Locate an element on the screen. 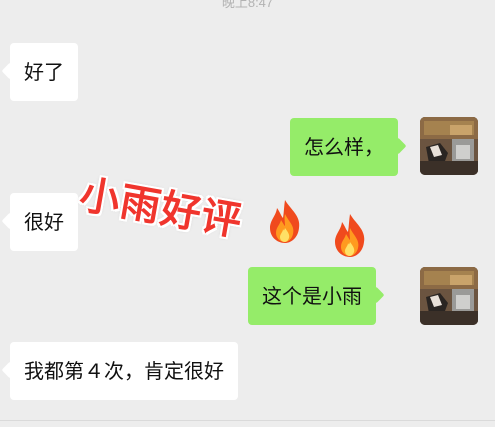 The width and height of the screenshot is (495, 427). sticker-caption: 小雨好评 is located at coordinates (161, 208).